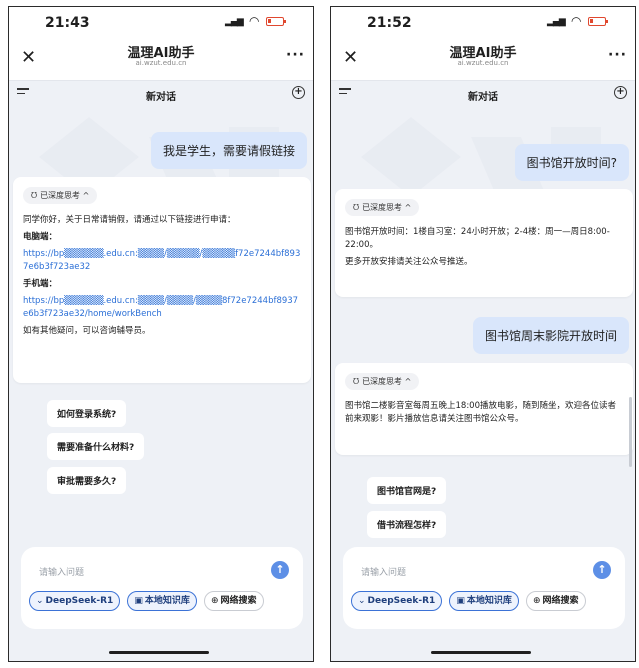 The image size is (639, 668). I want to click on ai-intro-text: 同学你好，关于日常请销假，请通过以下链接进行申请：, so click(129, 220).